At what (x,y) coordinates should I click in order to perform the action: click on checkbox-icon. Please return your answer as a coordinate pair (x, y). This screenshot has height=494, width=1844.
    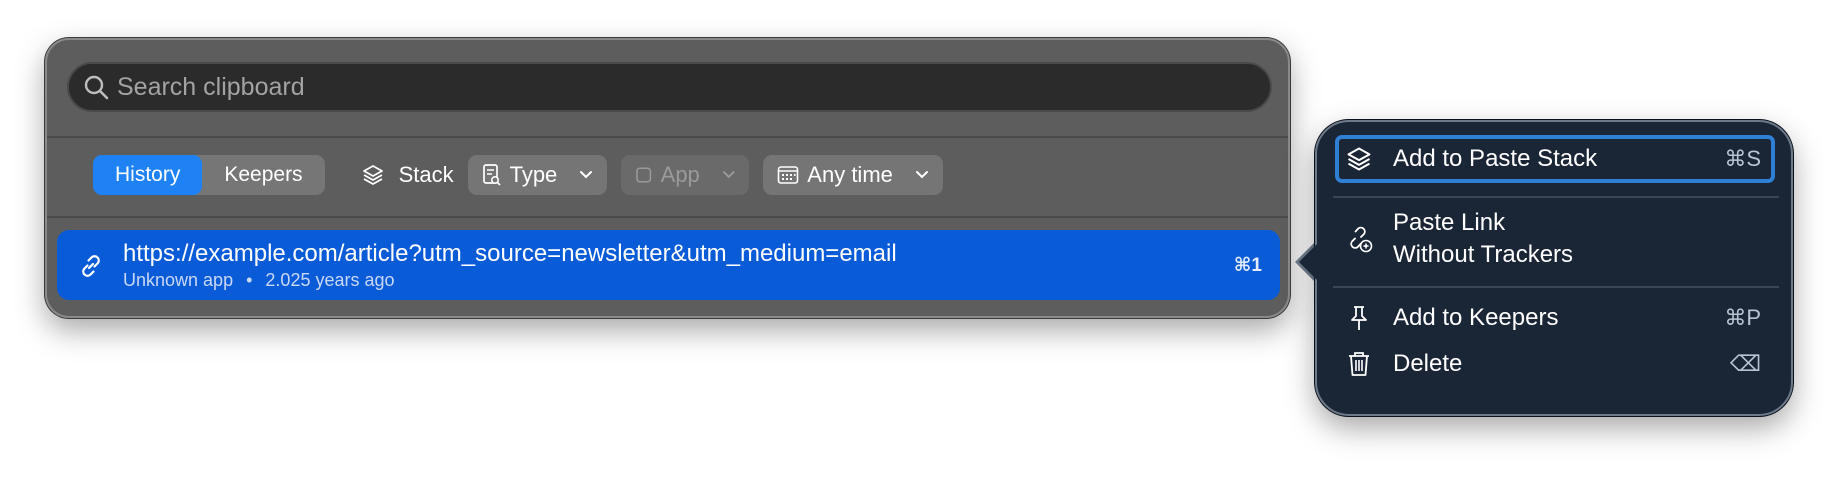
    Looking at the image, I should click on (644, 175).